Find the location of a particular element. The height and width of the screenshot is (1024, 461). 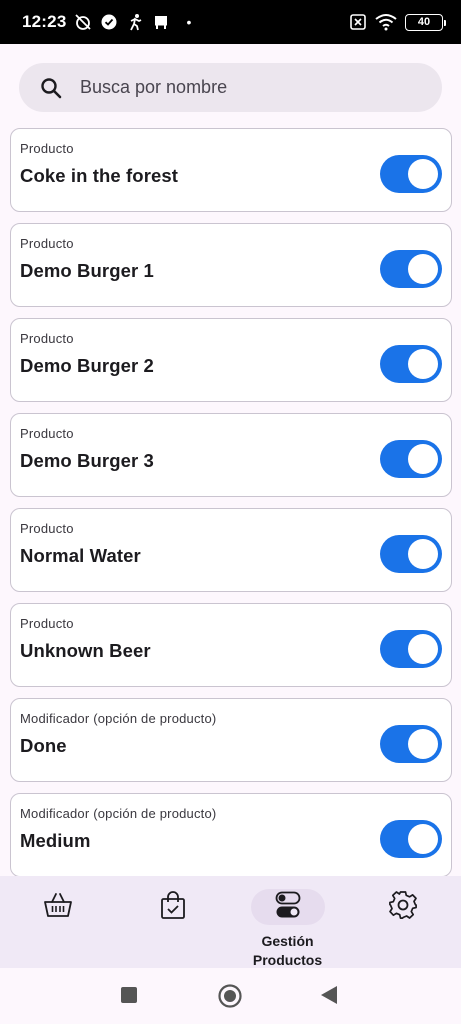

back-button is located at coordinates (329, 997).